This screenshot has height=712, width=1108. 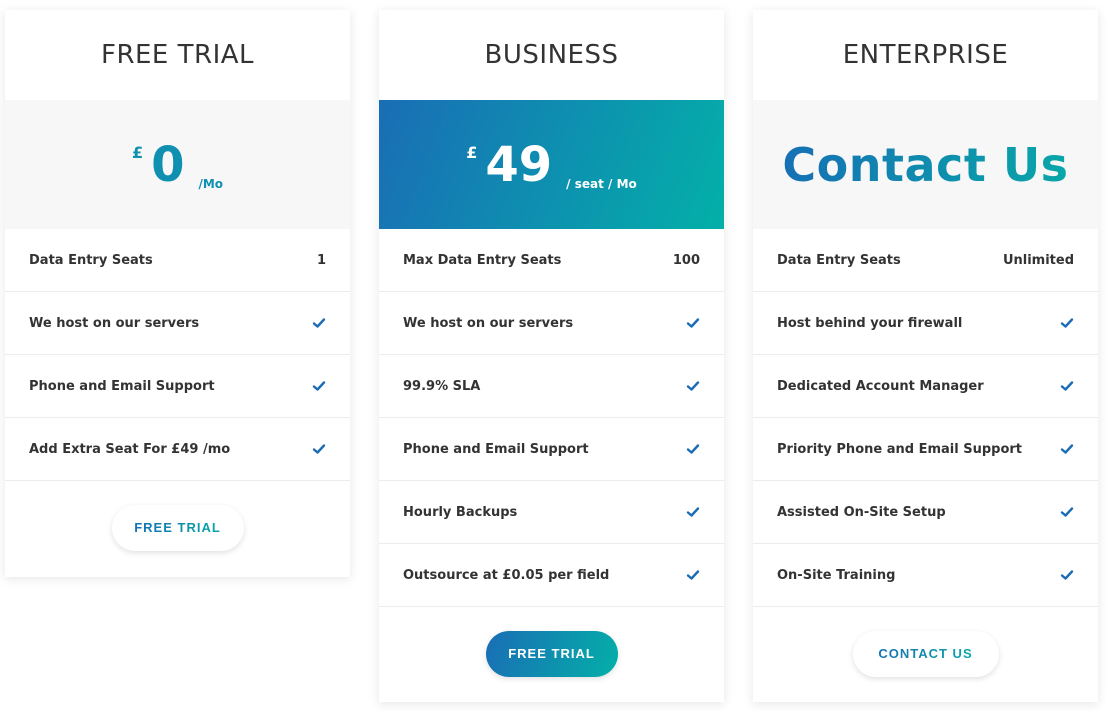 I want to click on feature-label: Assisted On-Site Setup, so click(x=861, y=512).